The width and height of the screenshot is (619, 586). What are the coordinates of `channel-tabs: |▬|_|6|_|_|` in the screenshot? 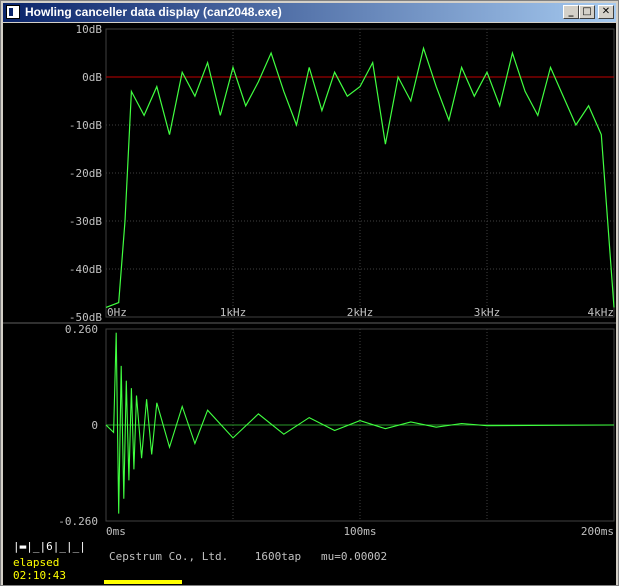 It's located at (49, 546).